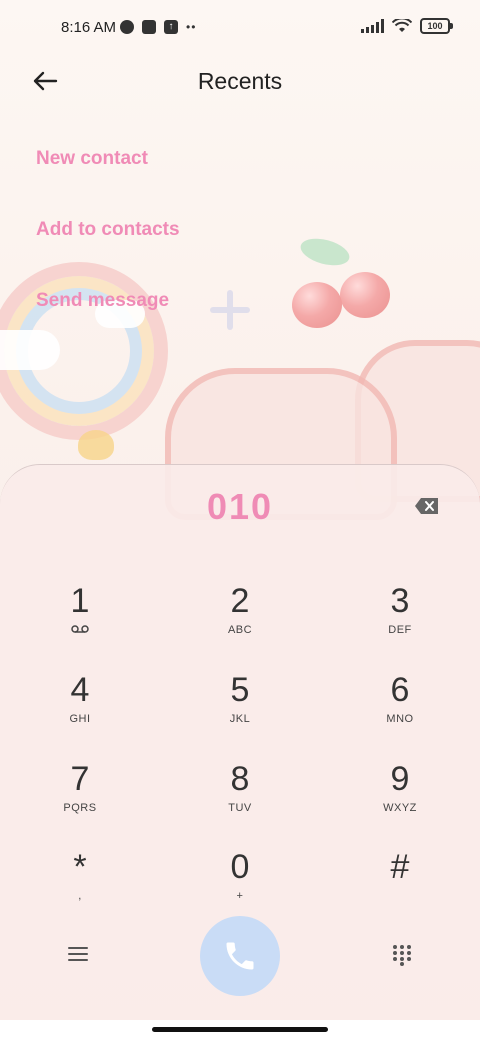 The image size is (480, 1040). Describe the element at coordinates (102, 301) in the screenshot. I see `send-message-button: Send message` at that location.